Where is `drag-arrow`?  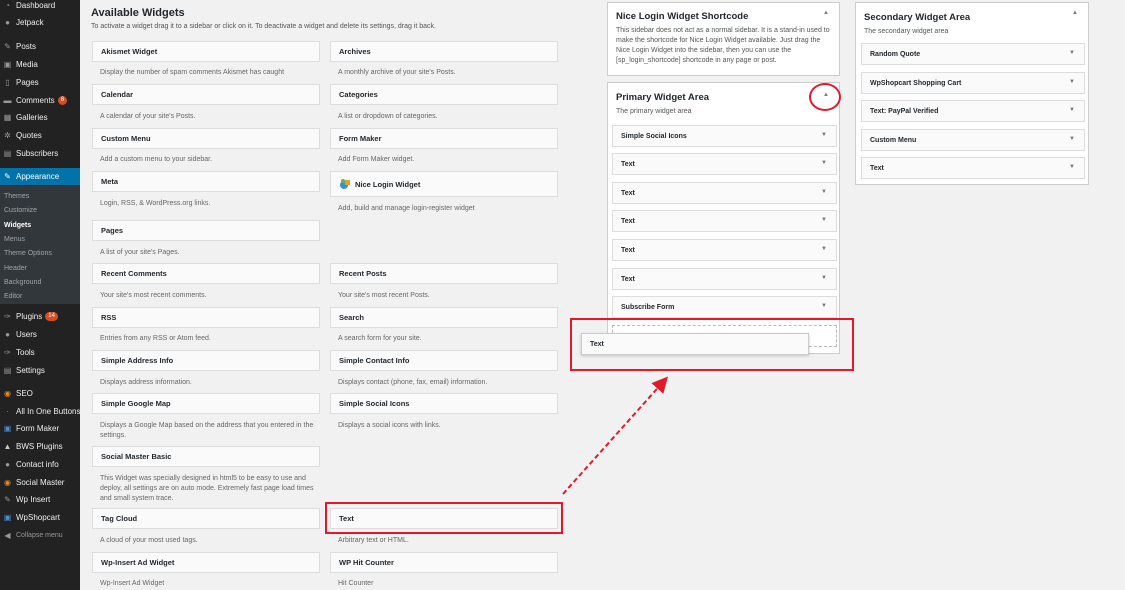
drag-arrow is located at coordinates (615, 435).